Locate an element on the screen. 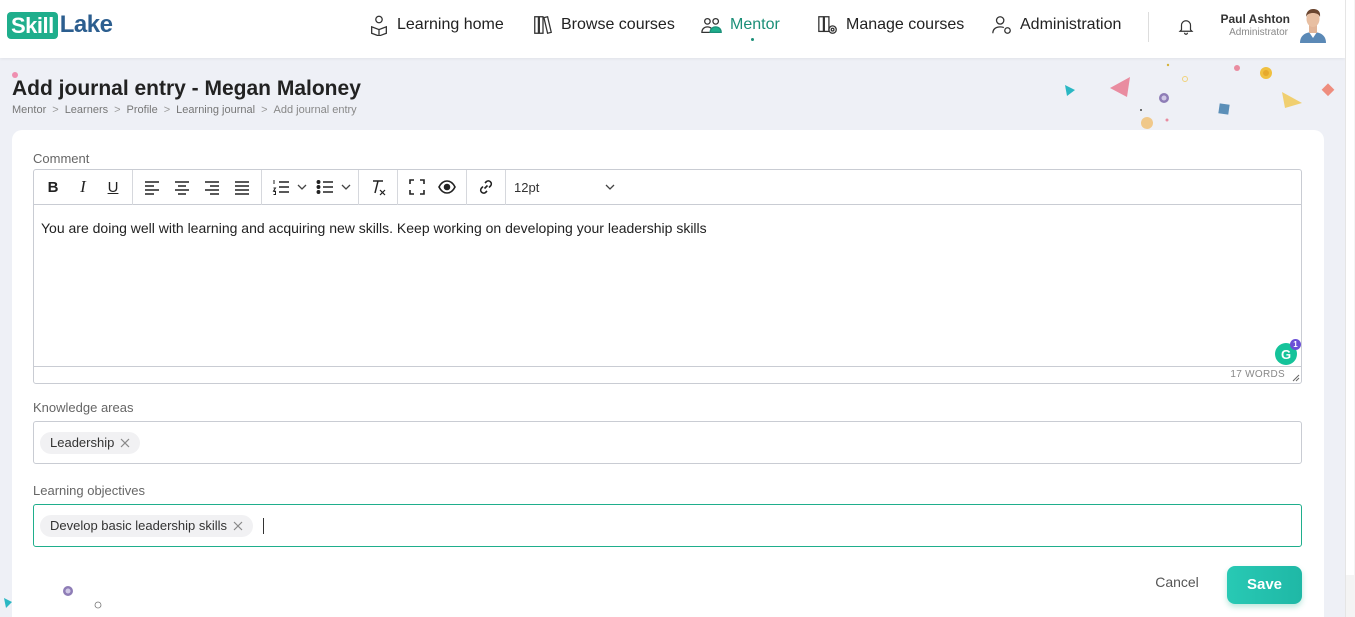 Image resolution: width=1355 pixels, height=617 pixels. skilllake-logo: Skill Lake is located at coordinates (60, 25).